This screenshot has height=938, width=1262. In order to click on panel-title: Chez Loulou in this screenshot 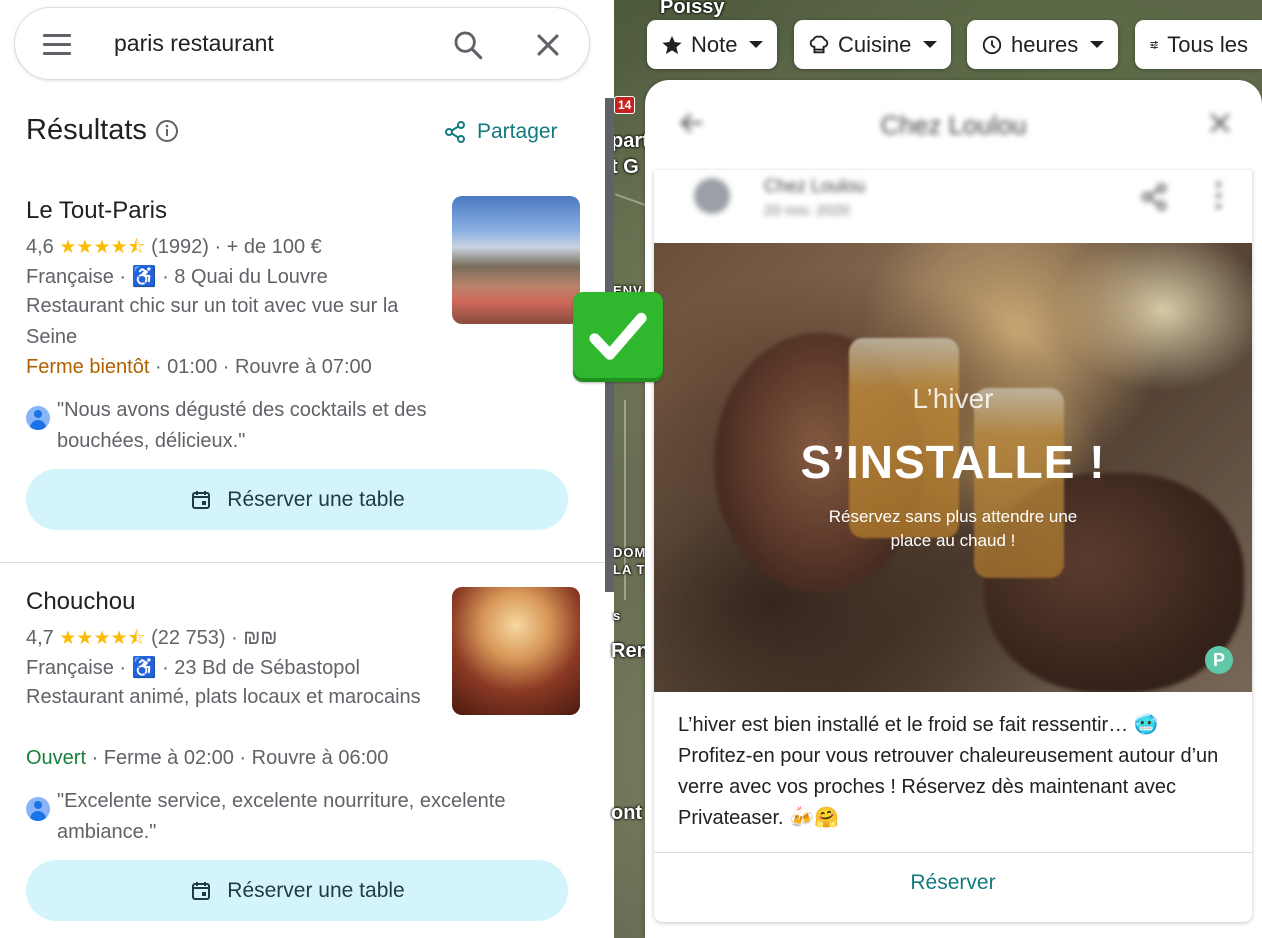, I will do `click(953, 125)`.